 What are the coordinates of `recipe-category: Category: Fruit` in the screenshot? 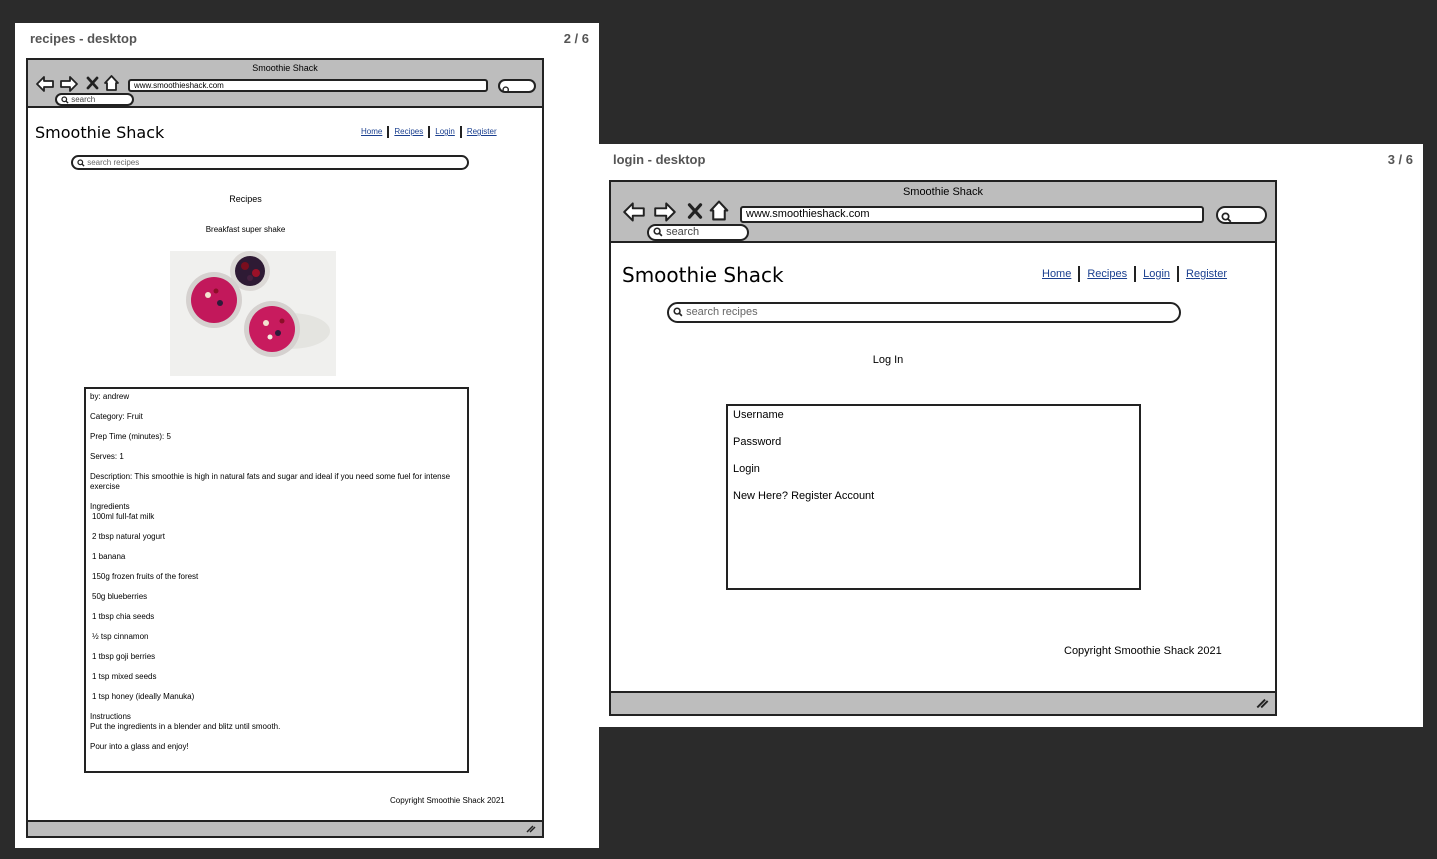 It's located at (116, 416).